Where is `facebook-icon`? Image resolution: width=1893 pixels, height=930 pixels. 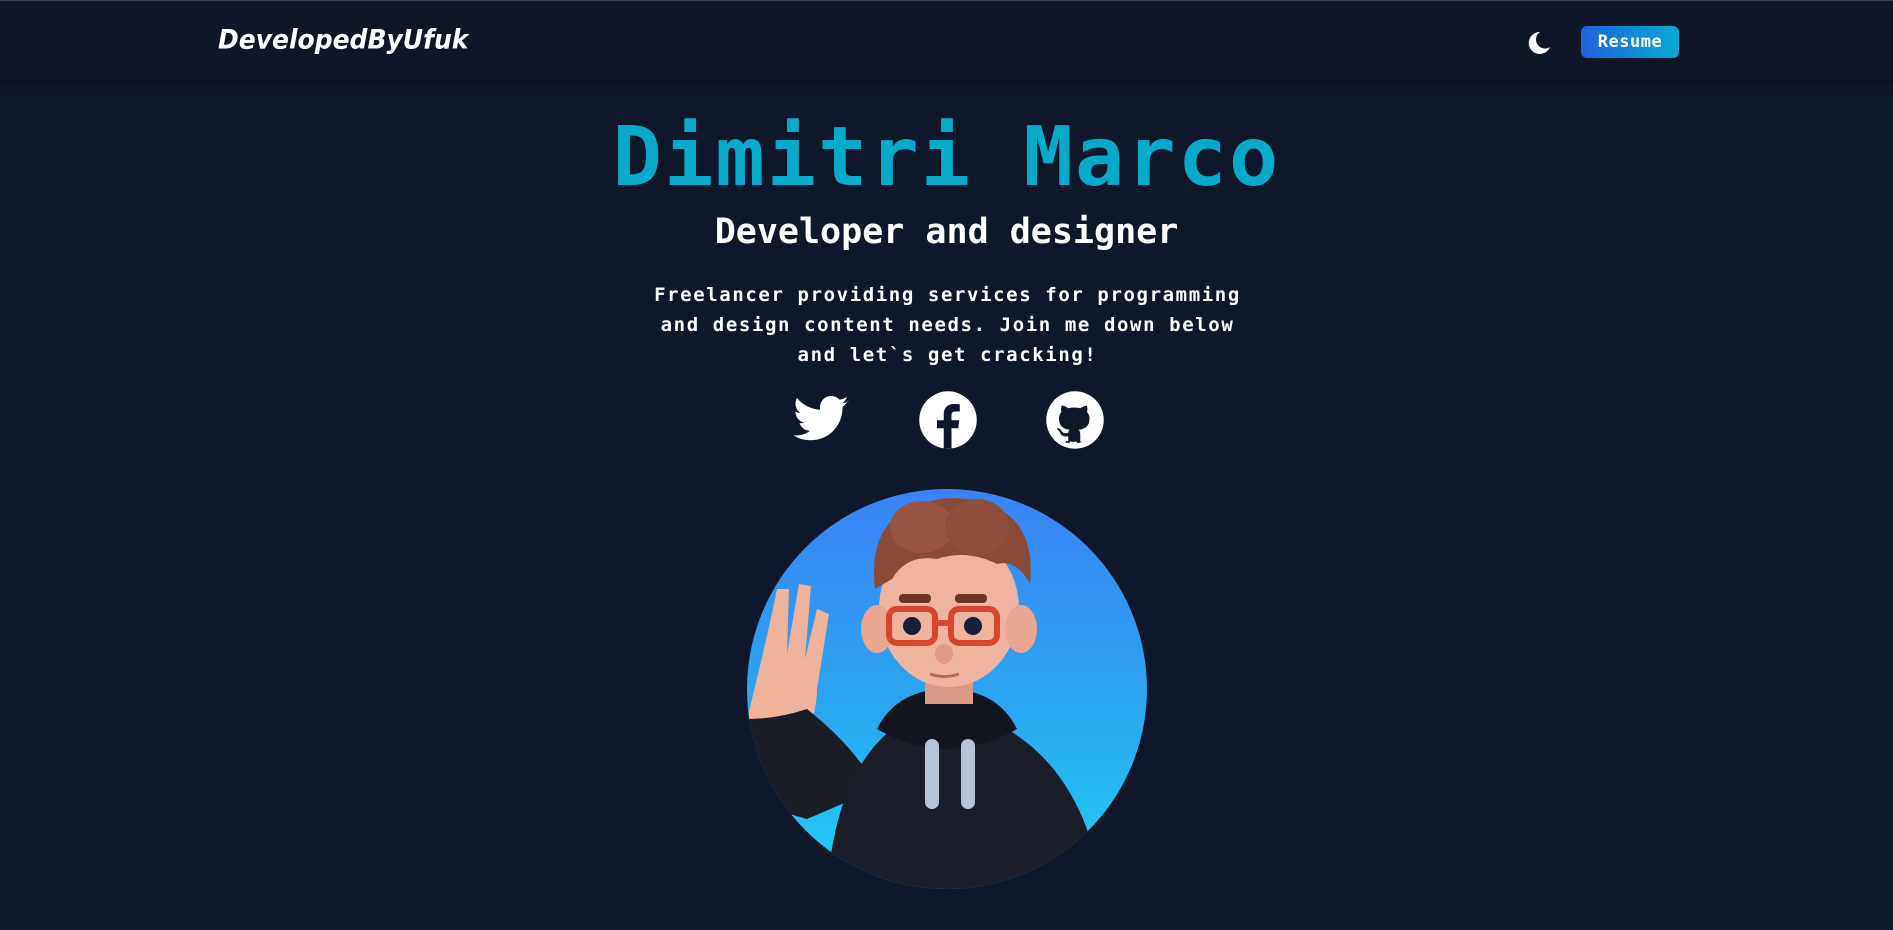 facebook-icon is located at coordinates (948, 420).